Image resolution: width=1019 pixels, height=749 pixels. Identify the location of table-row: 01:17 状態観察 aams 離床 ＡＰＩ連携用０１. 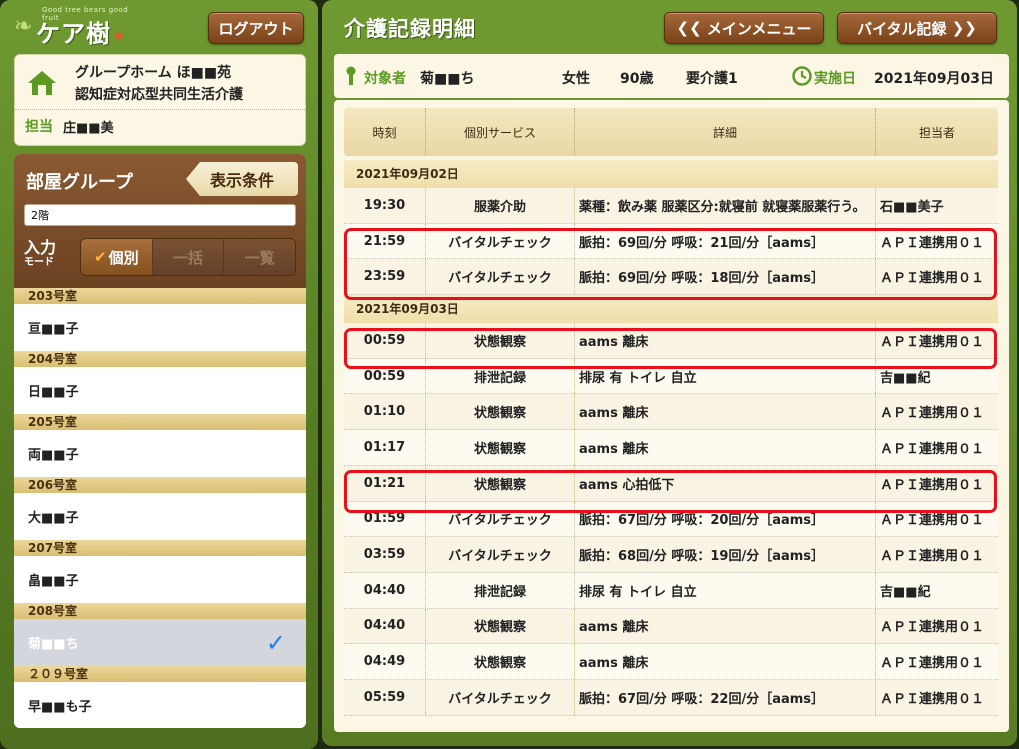
(671, 448).